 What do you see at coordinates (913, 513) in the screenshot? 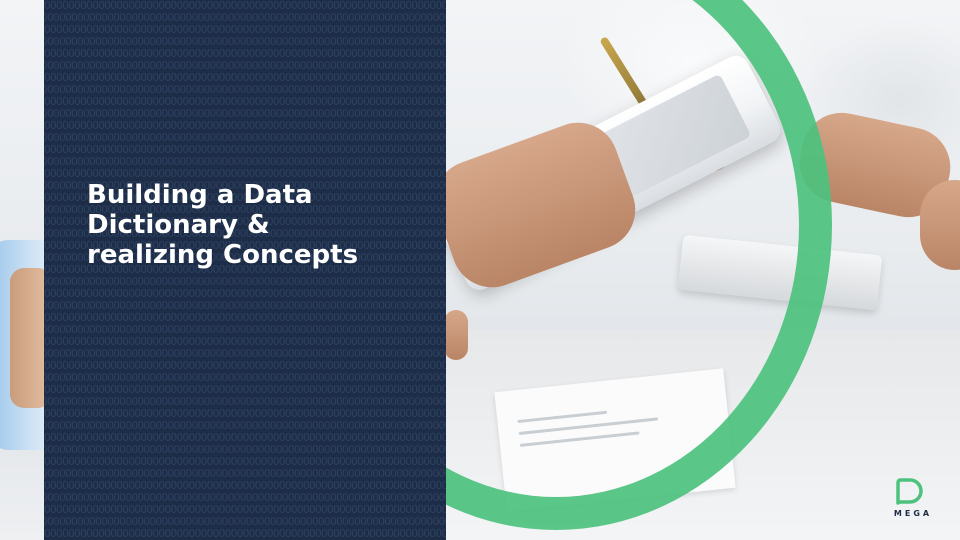
I see `logo-wordmark: MEGA` at bounding box center [913, 513].